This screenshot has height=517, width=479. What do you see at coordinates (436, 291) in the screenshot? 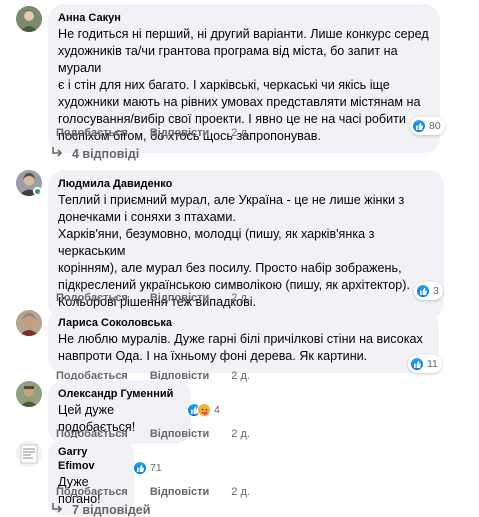
I see `reaction-count: 3` at bounding box center [436, 291].